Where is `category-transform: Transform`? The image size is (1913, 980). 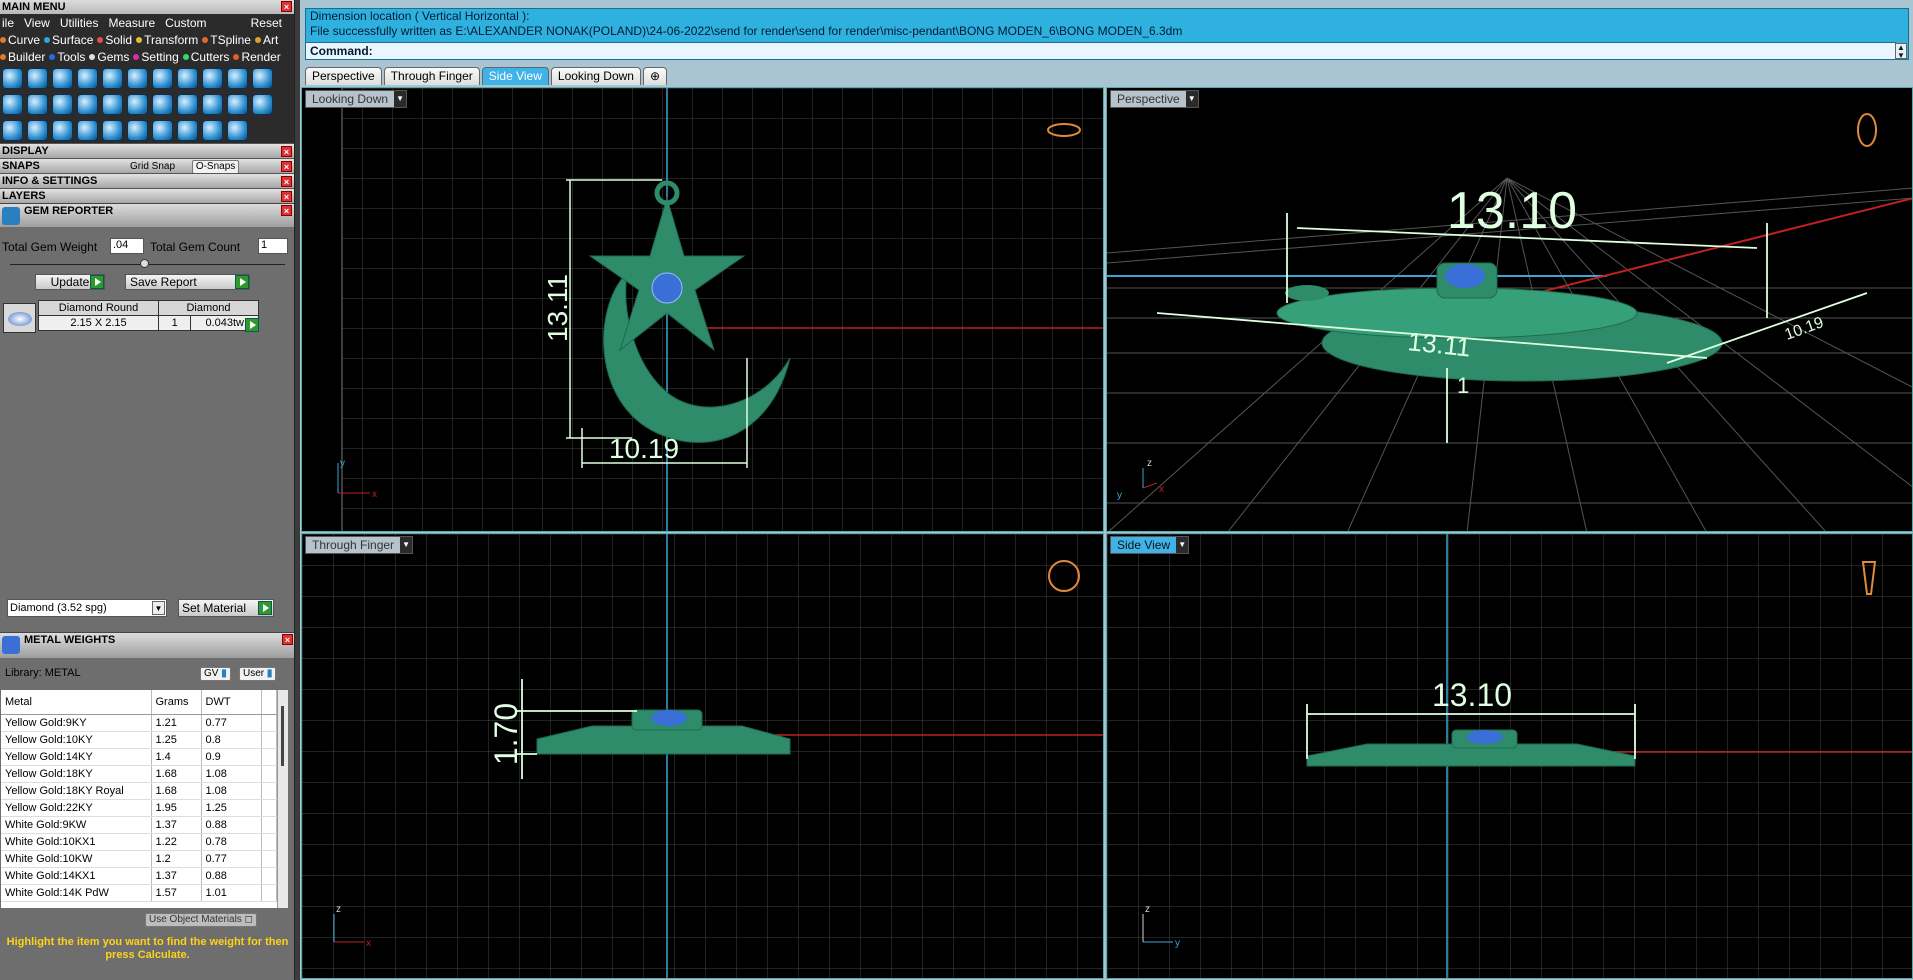 category-transform: Transform is located at coordinates (167, 40).